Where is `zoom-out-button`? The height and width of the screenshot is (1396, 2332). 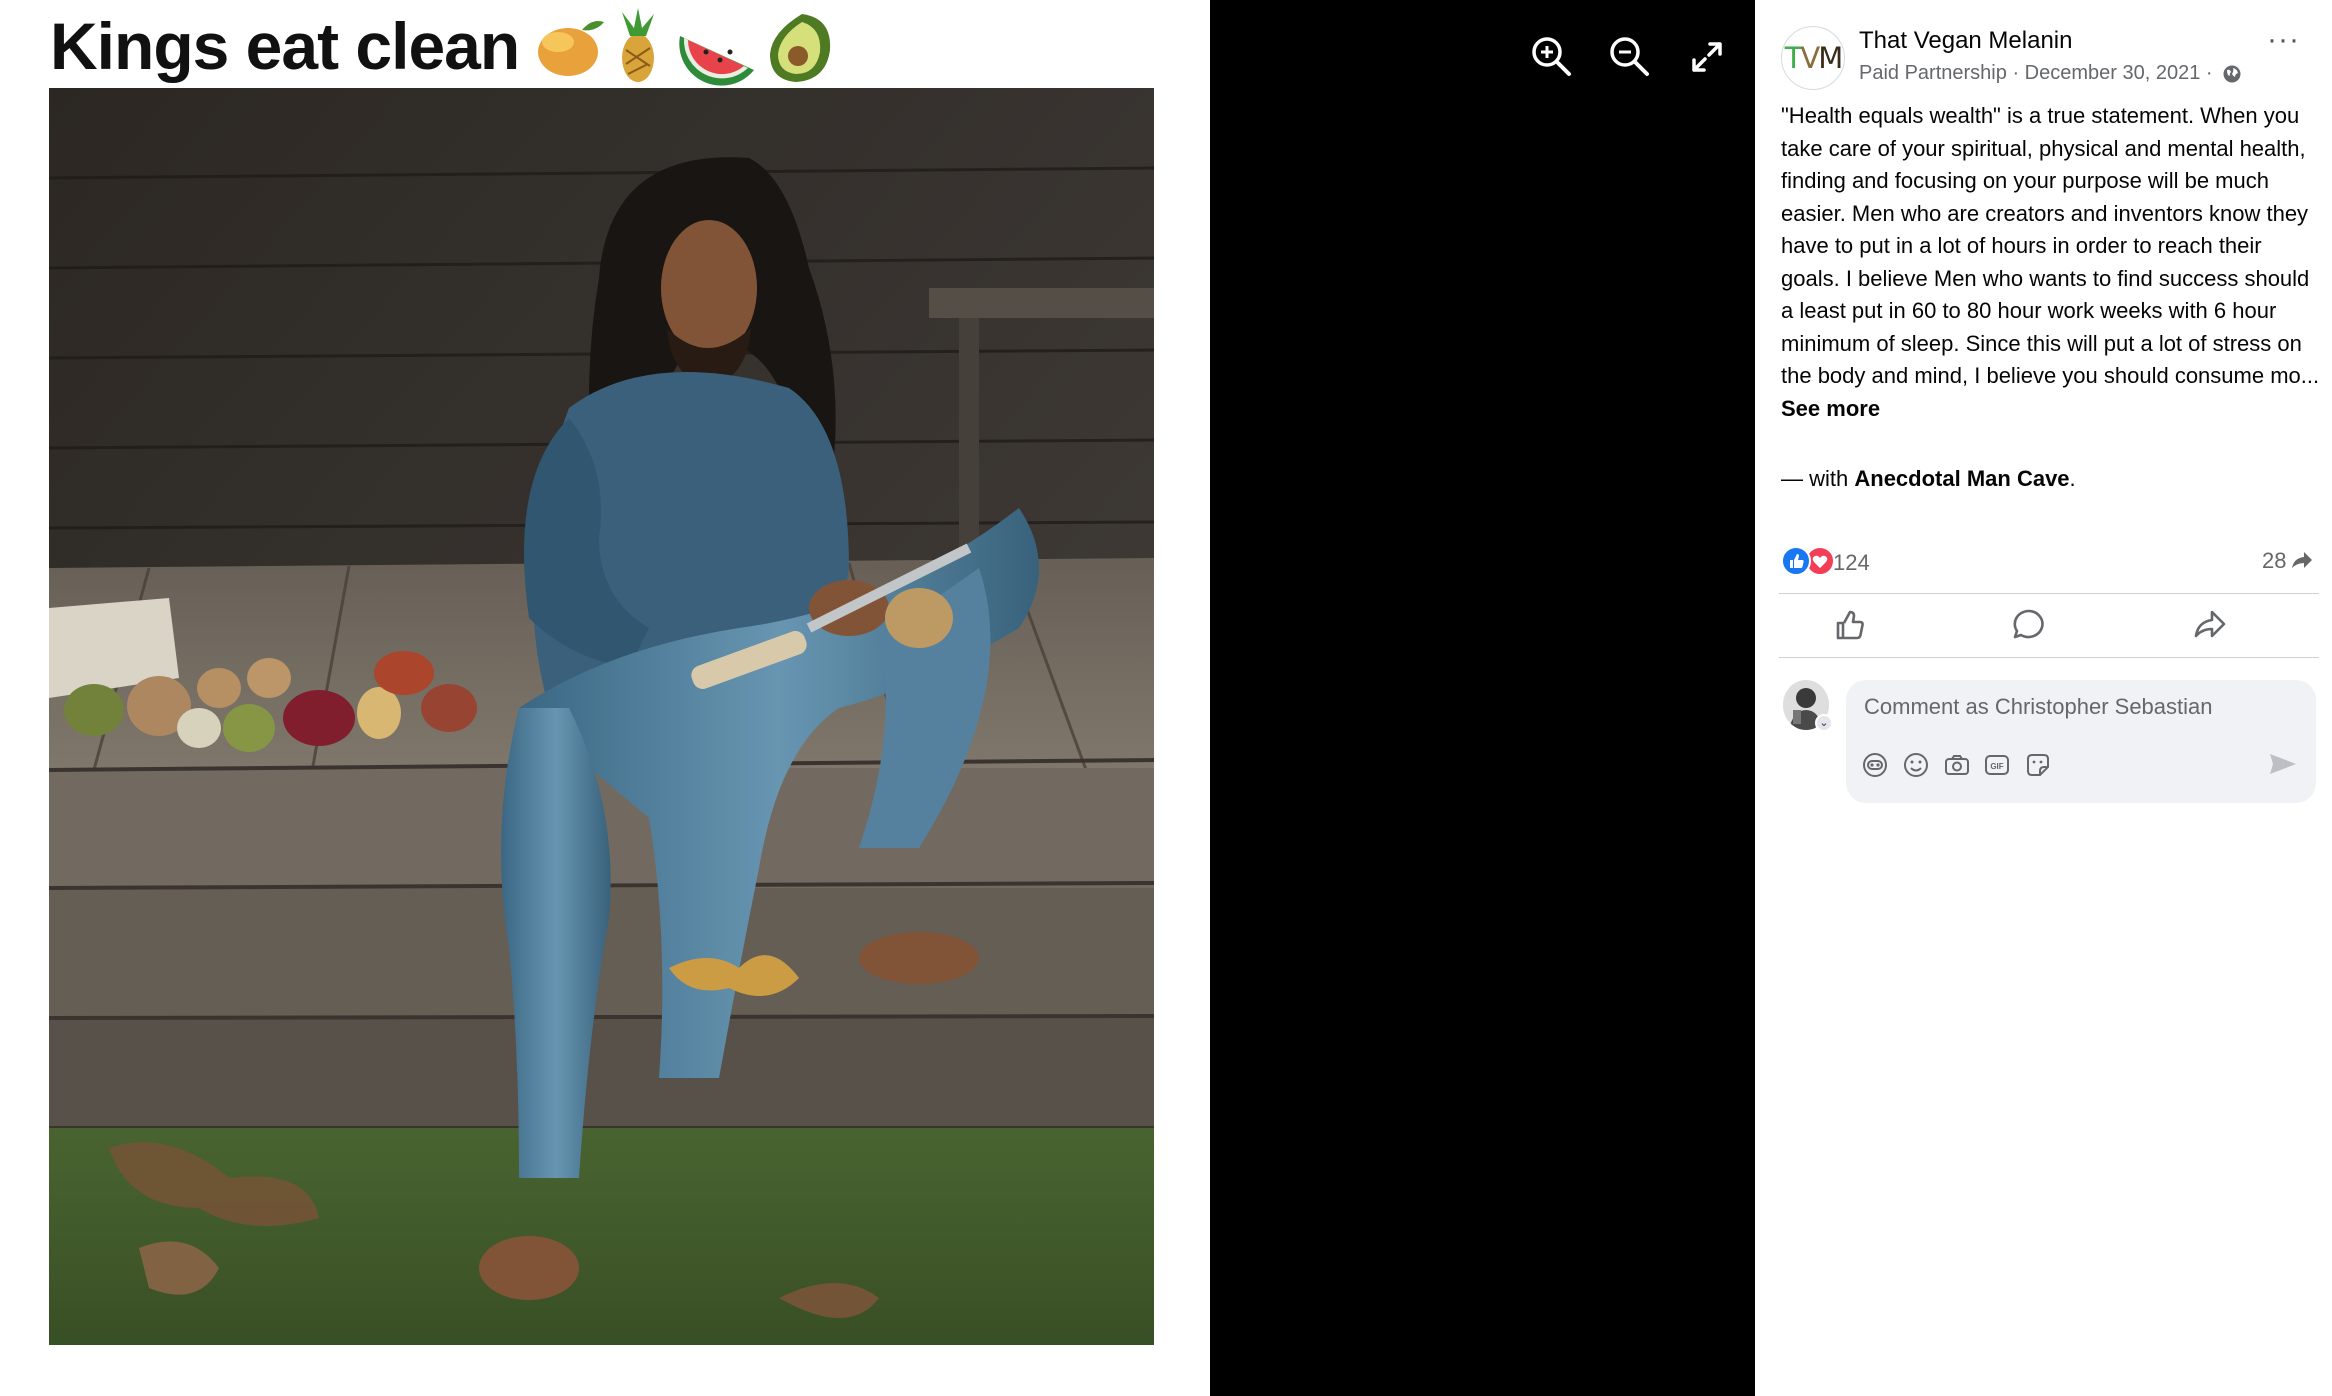
zoom-out-button is located at coordinates (1630, 57).